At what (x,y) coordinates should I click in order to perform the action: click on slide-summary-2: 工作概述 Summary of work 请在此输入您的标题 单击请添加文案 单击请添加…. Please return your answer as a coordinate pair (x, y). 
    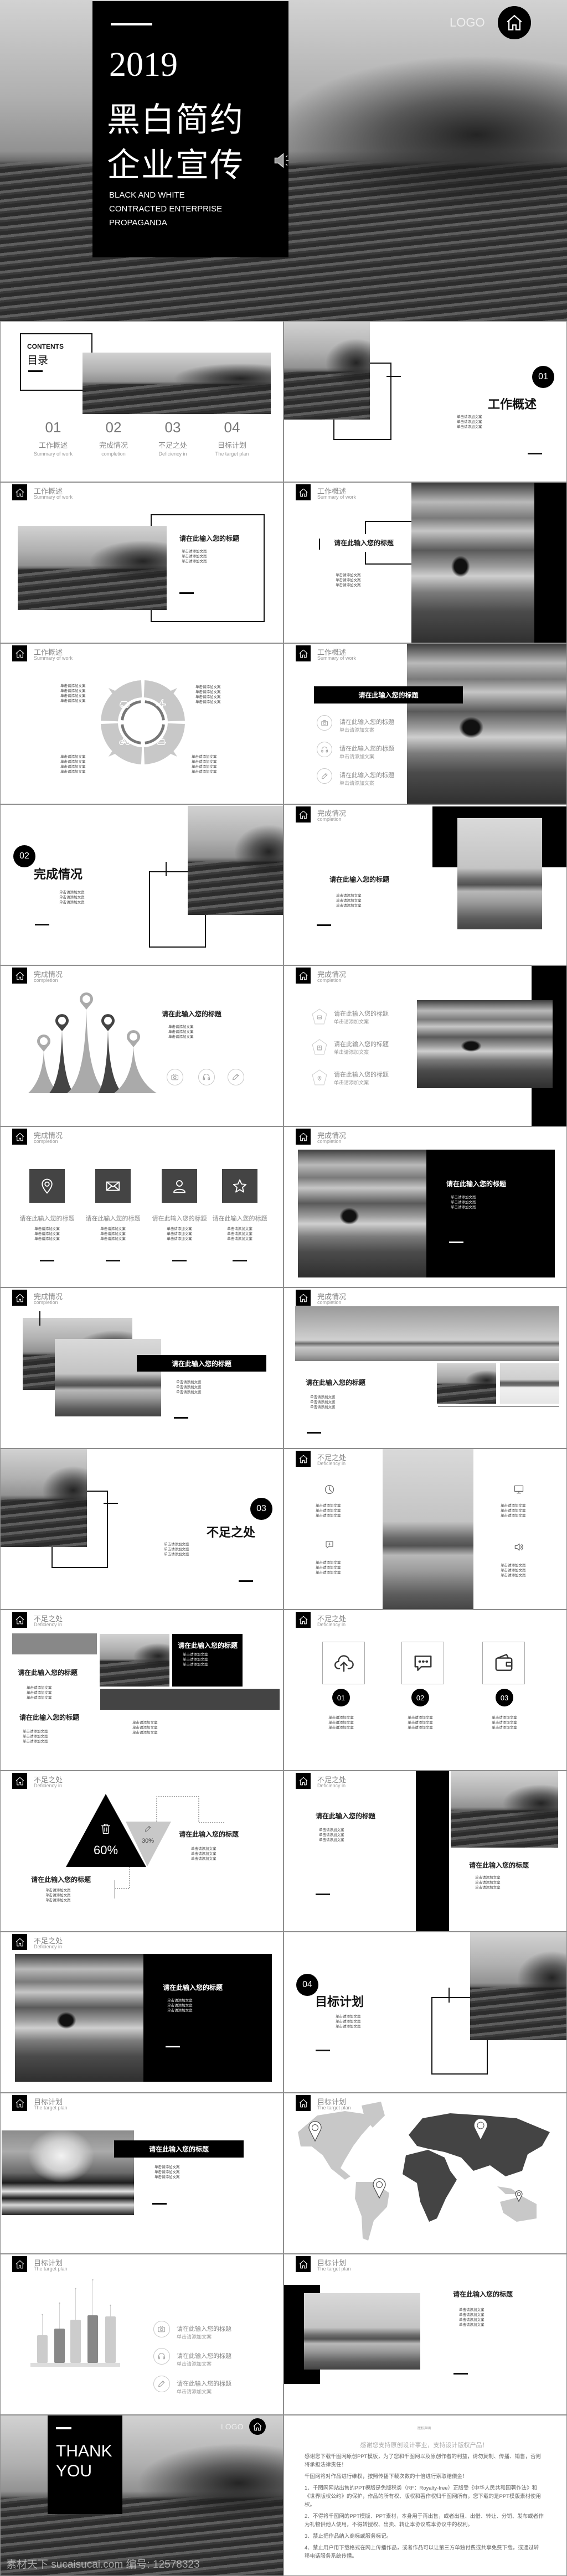
    Looking at the image, I should click on (425, 562).